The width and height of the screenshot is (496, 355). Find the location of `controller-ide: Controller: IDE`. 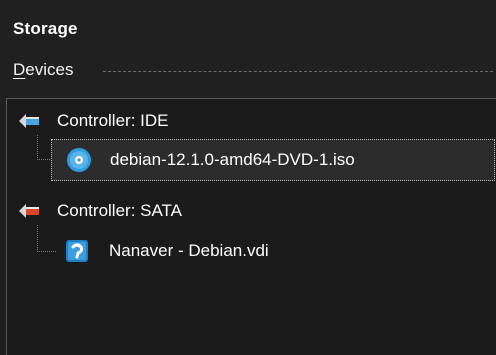

controller-ide: Controller: IDE is located at coordinates (92, 121).